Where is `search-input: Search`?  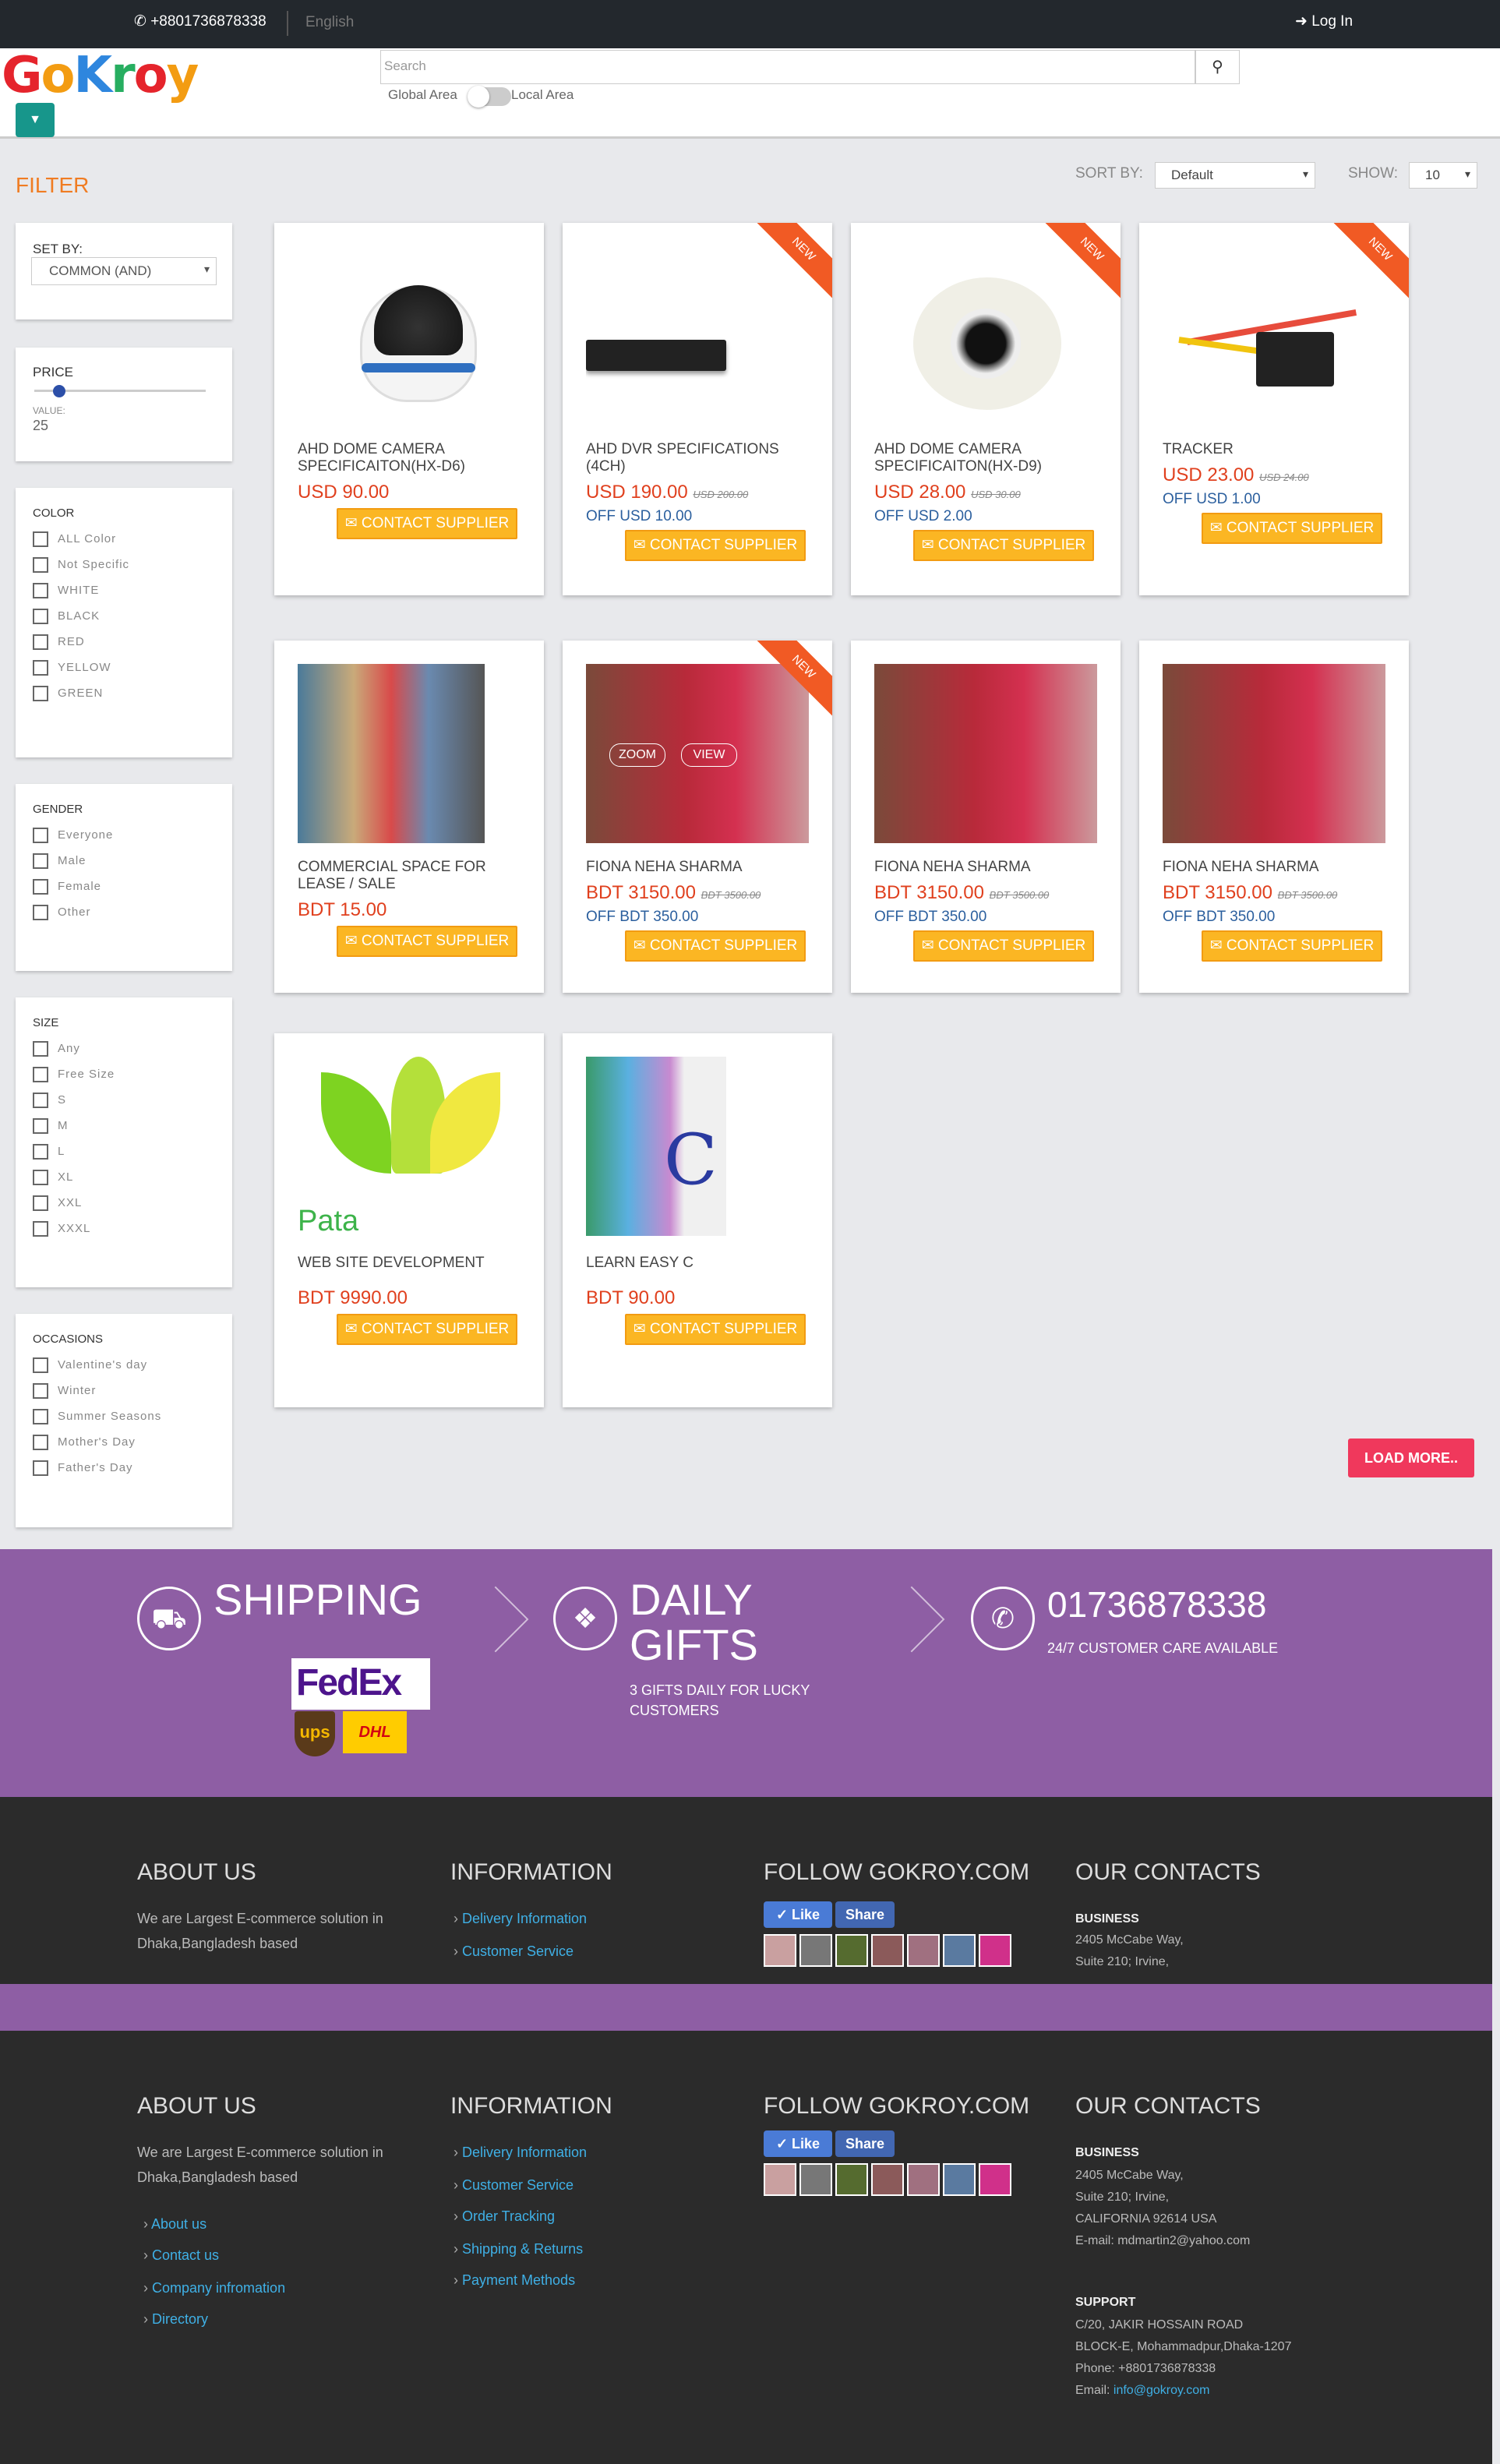 search-input: Search is located at coordinates (788, 67).